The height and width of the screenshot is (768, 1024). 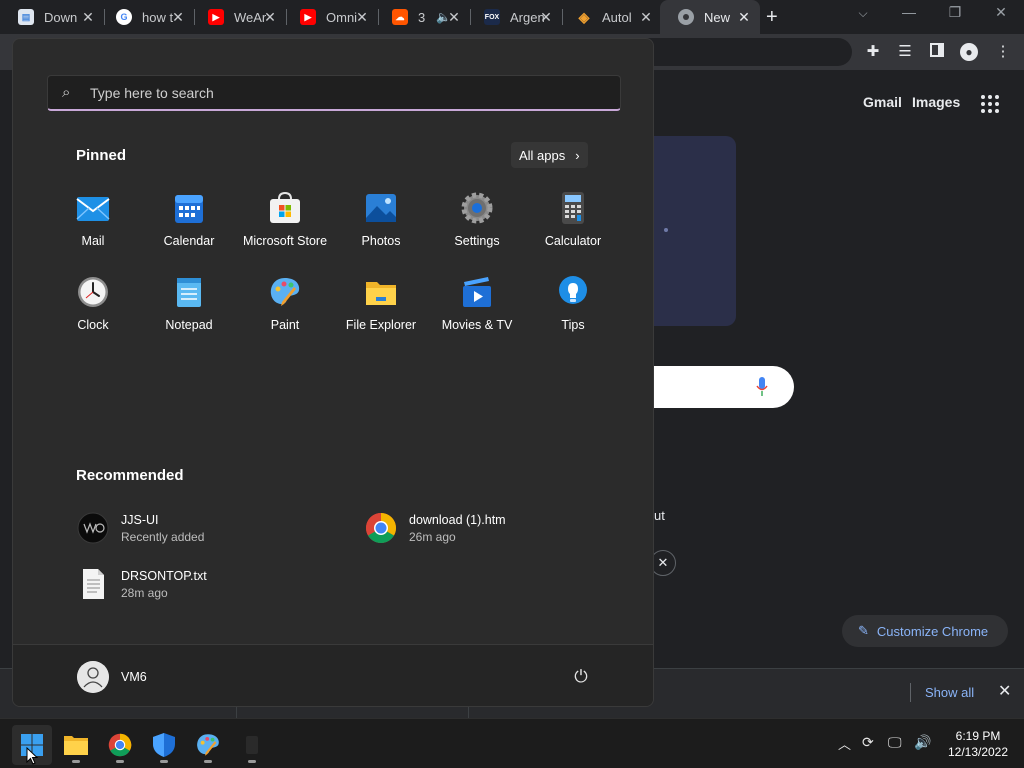 I want to click on tips-icon, so click(x=573, y=292).